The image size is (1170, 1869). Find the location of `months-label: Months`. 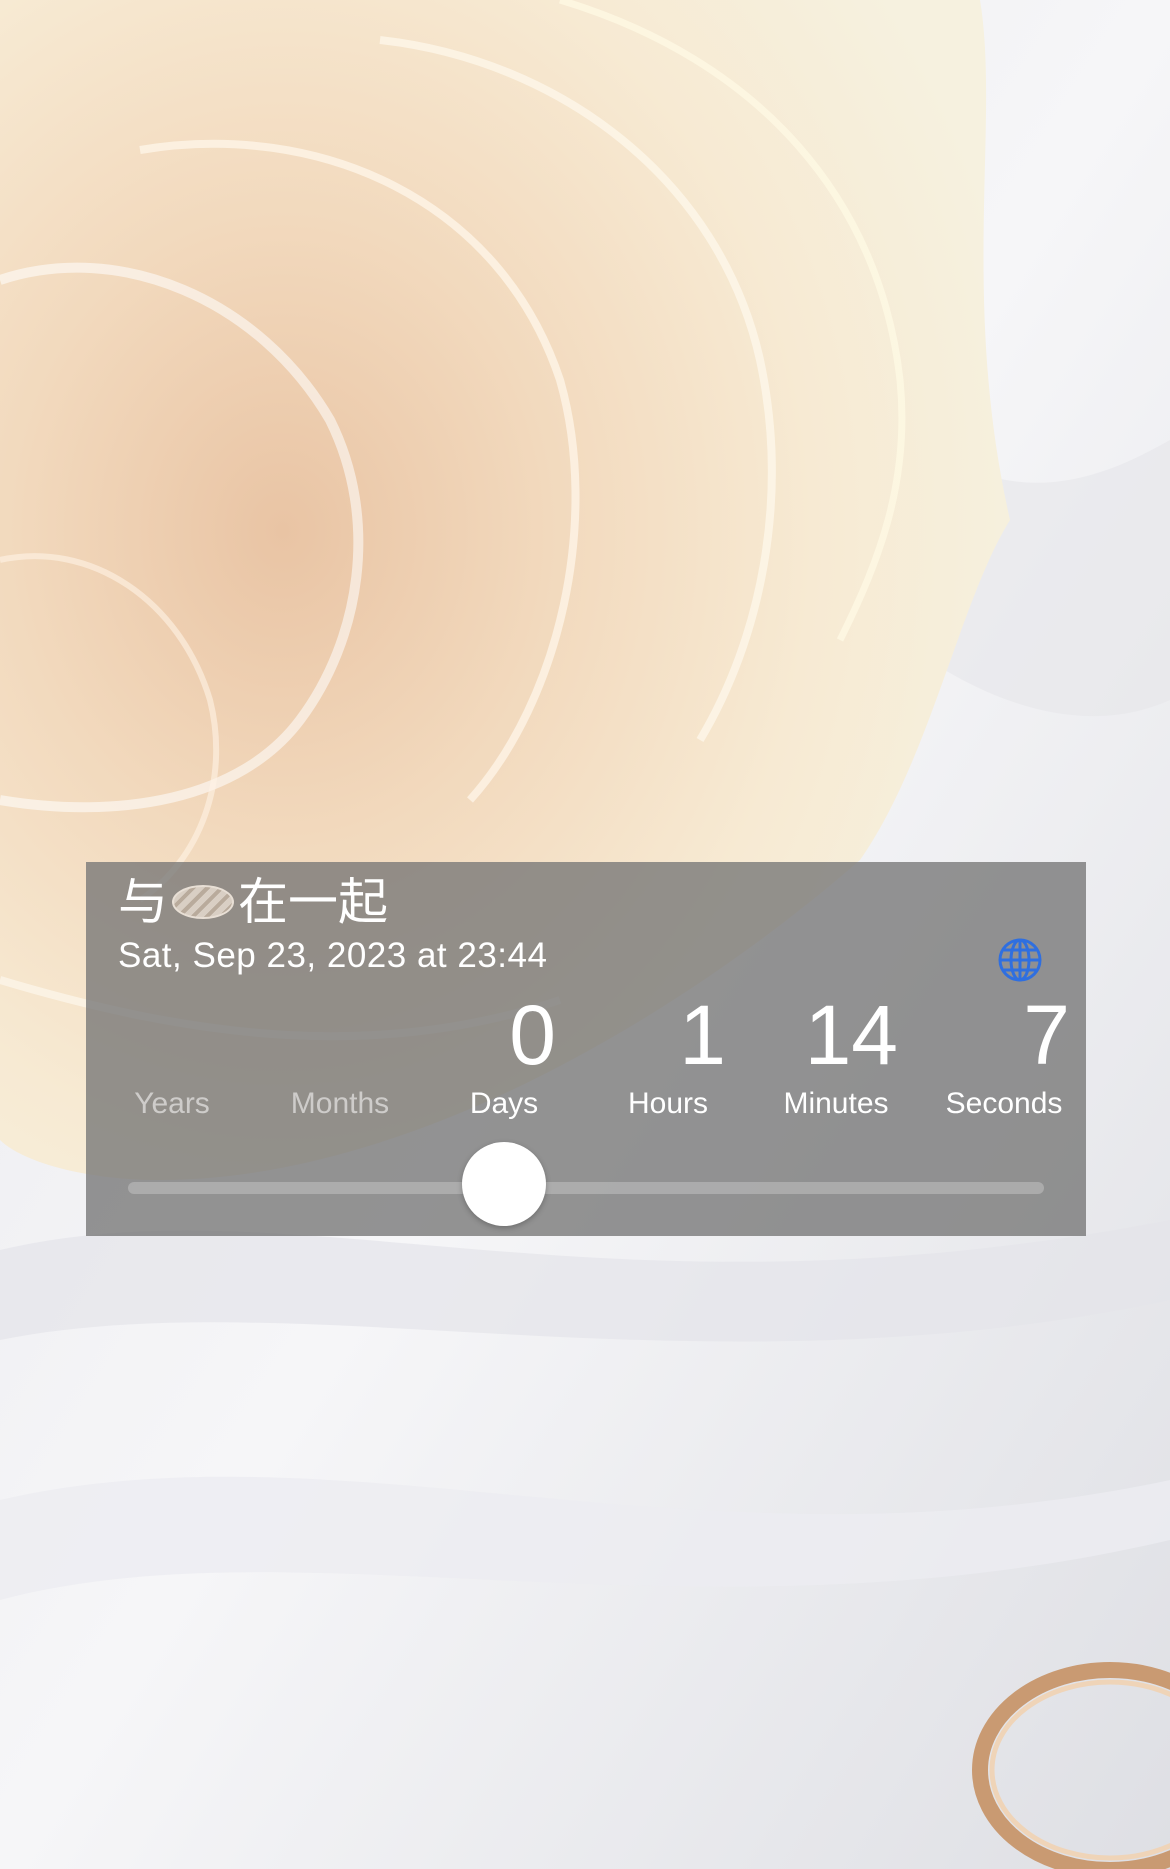

months-label: Months is located at coordinates (340, 1103).